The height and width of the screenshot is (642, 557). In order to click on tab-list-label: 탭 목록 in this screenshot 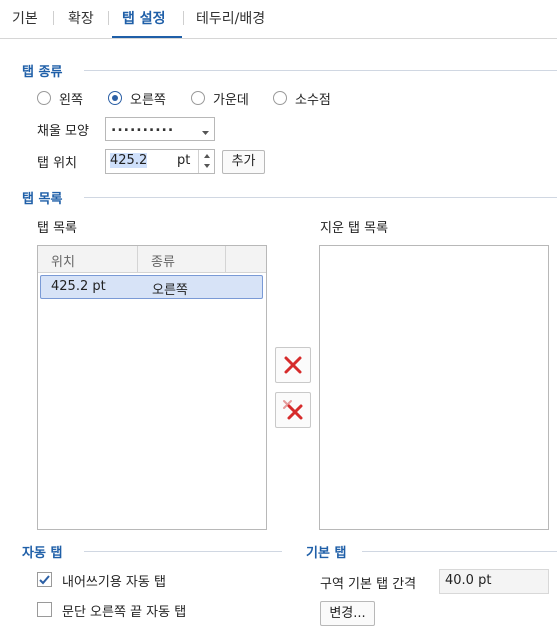, I will do `click(57, 228)`.